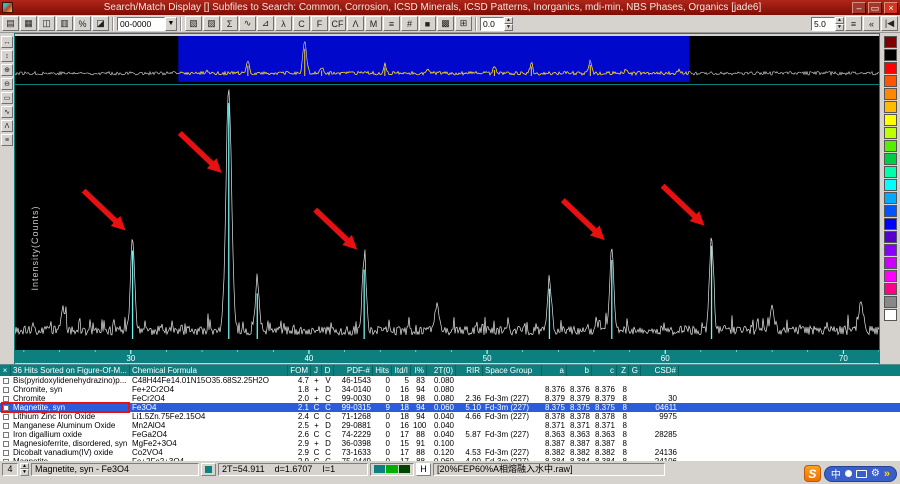  What do you see at coordinates (861, 473) in the screenshot?
I see `keyboard-icon` at bounding box center [861, 473].